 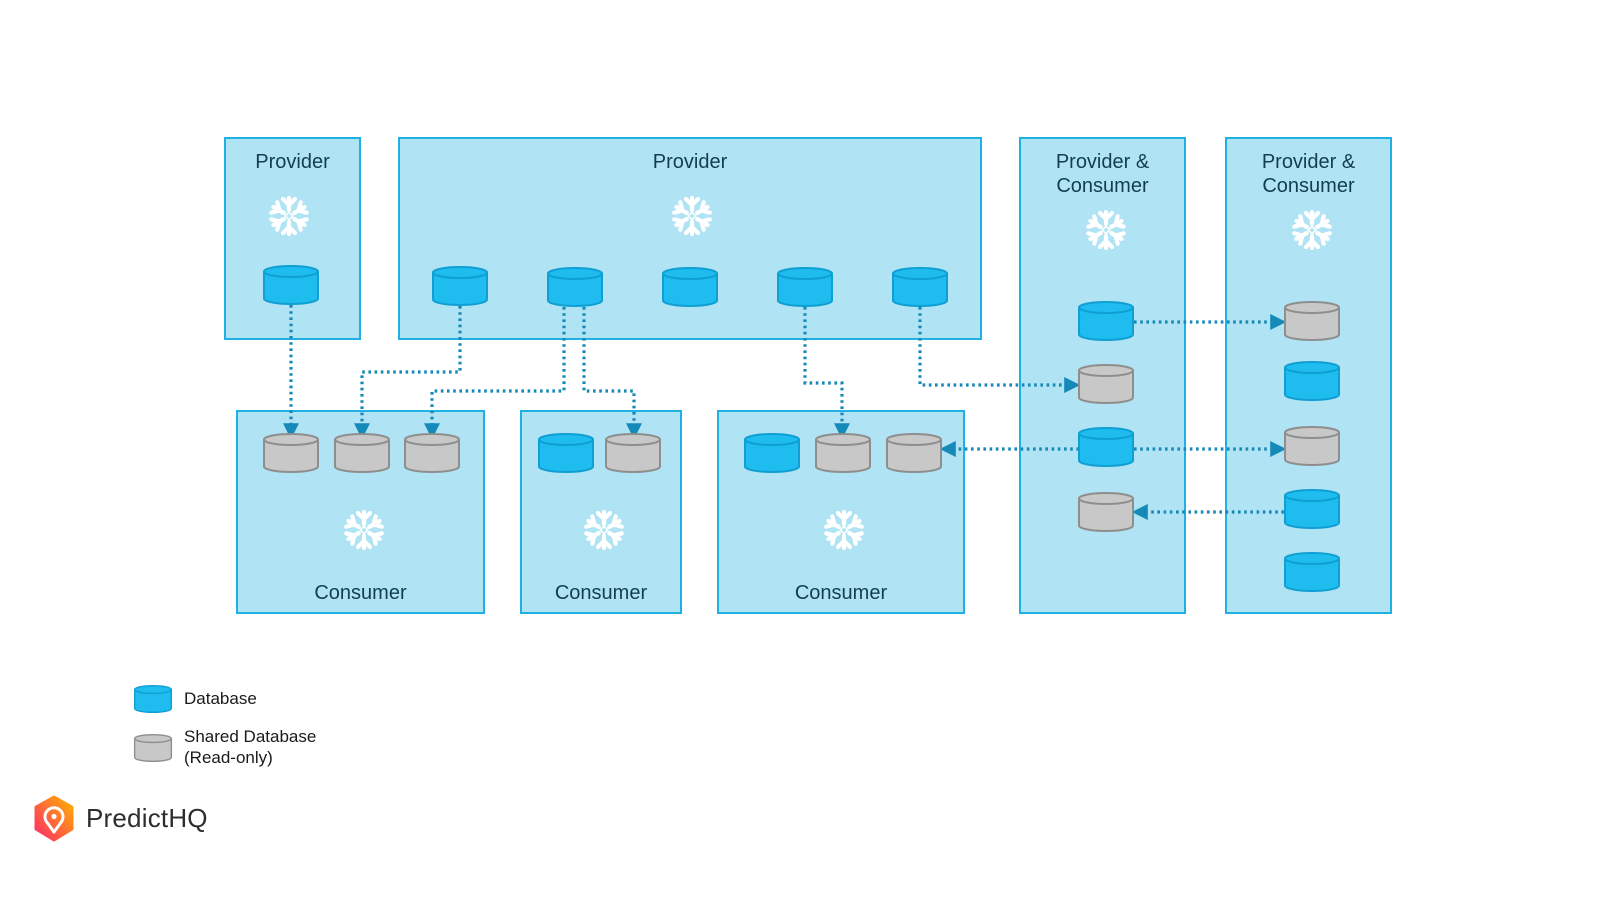 I want to click on brand-name: PredictHQ, so click(x=147, y=818).